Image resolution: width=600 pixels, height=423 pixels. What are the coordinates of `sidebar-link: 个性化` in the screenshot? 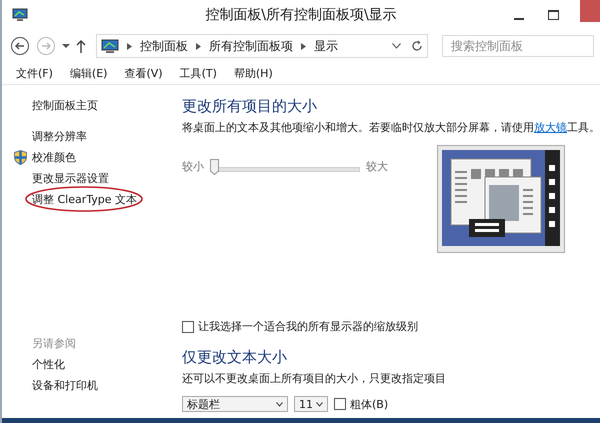 It's located at (48, 364).